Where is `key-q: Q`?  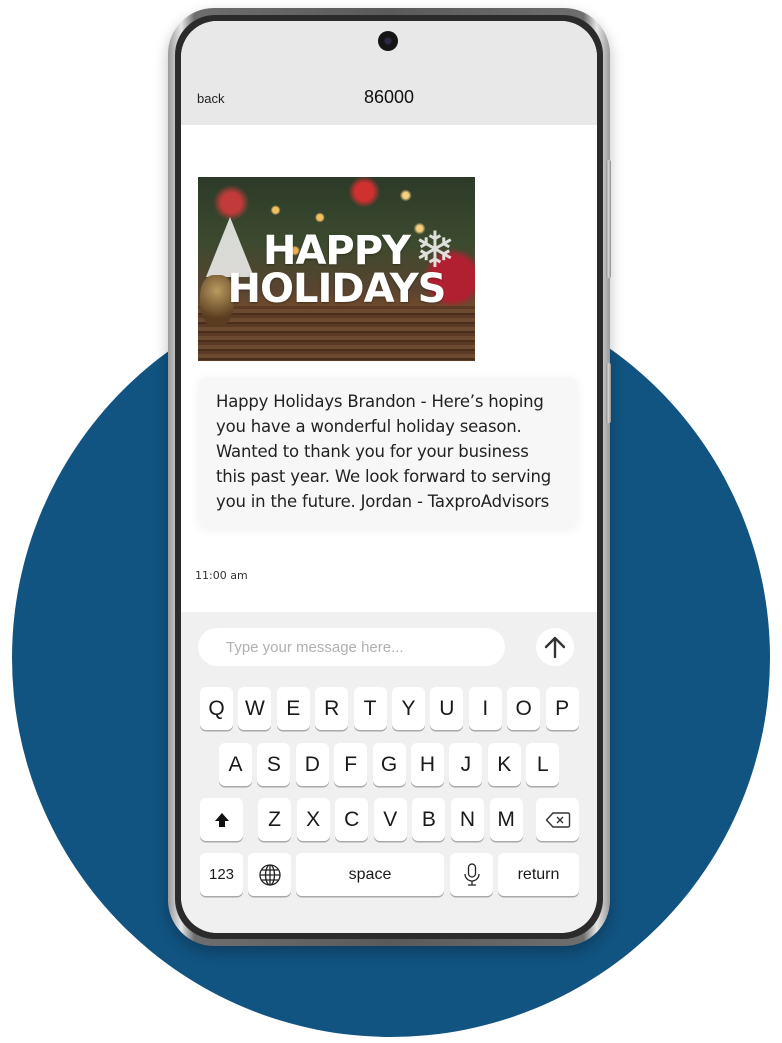
key-q: Q is located at coordinates (216, 708).